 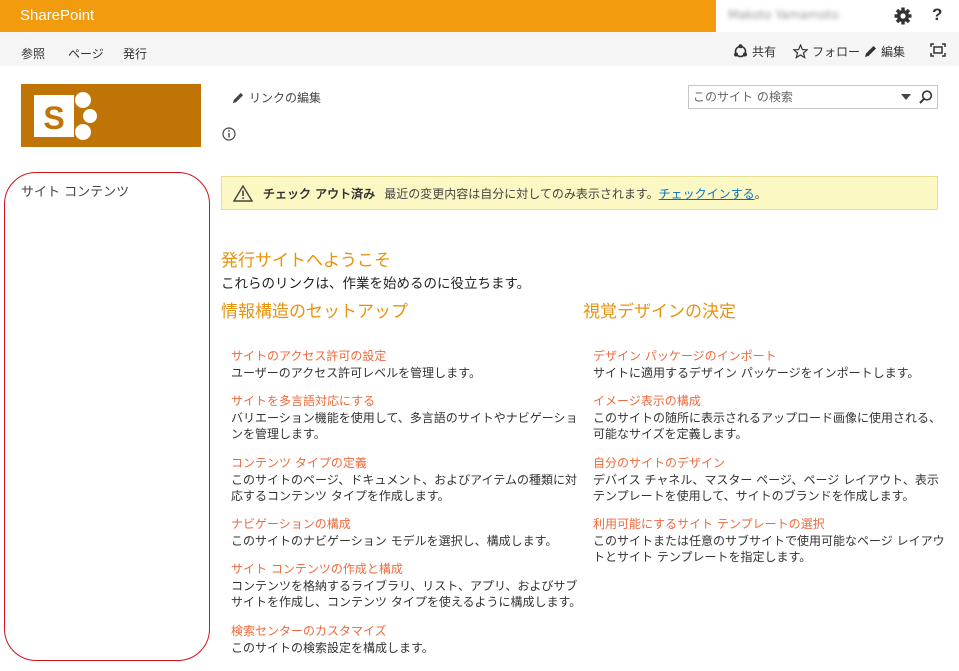 I want to click on search-box, so click(x=813, y=97).